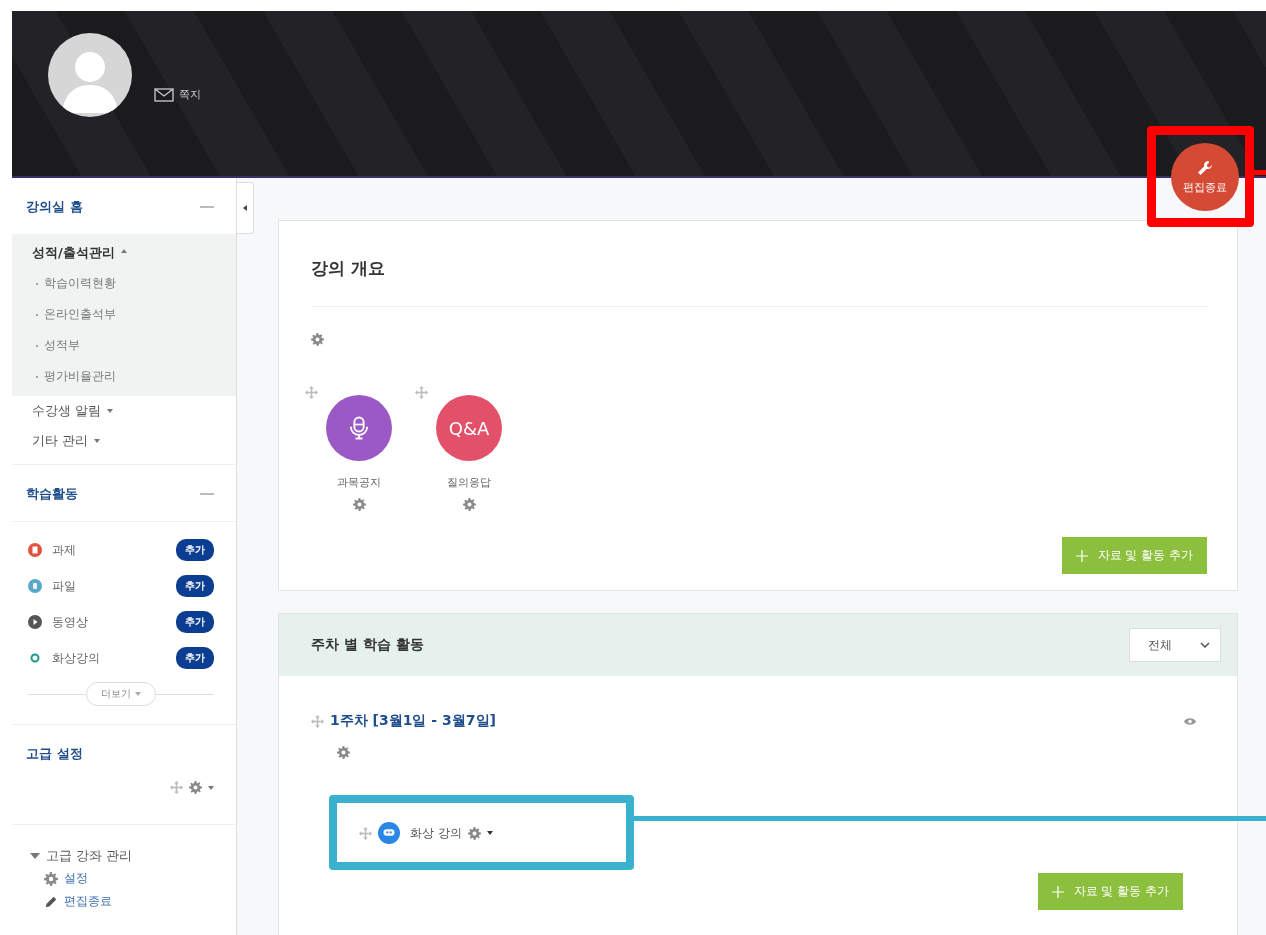 The width and height of the screenshot is (1266, 935). Describe the element at coordinates (436, 833) in the screenshot. I see `activity-link: 화상 강의` at that location.